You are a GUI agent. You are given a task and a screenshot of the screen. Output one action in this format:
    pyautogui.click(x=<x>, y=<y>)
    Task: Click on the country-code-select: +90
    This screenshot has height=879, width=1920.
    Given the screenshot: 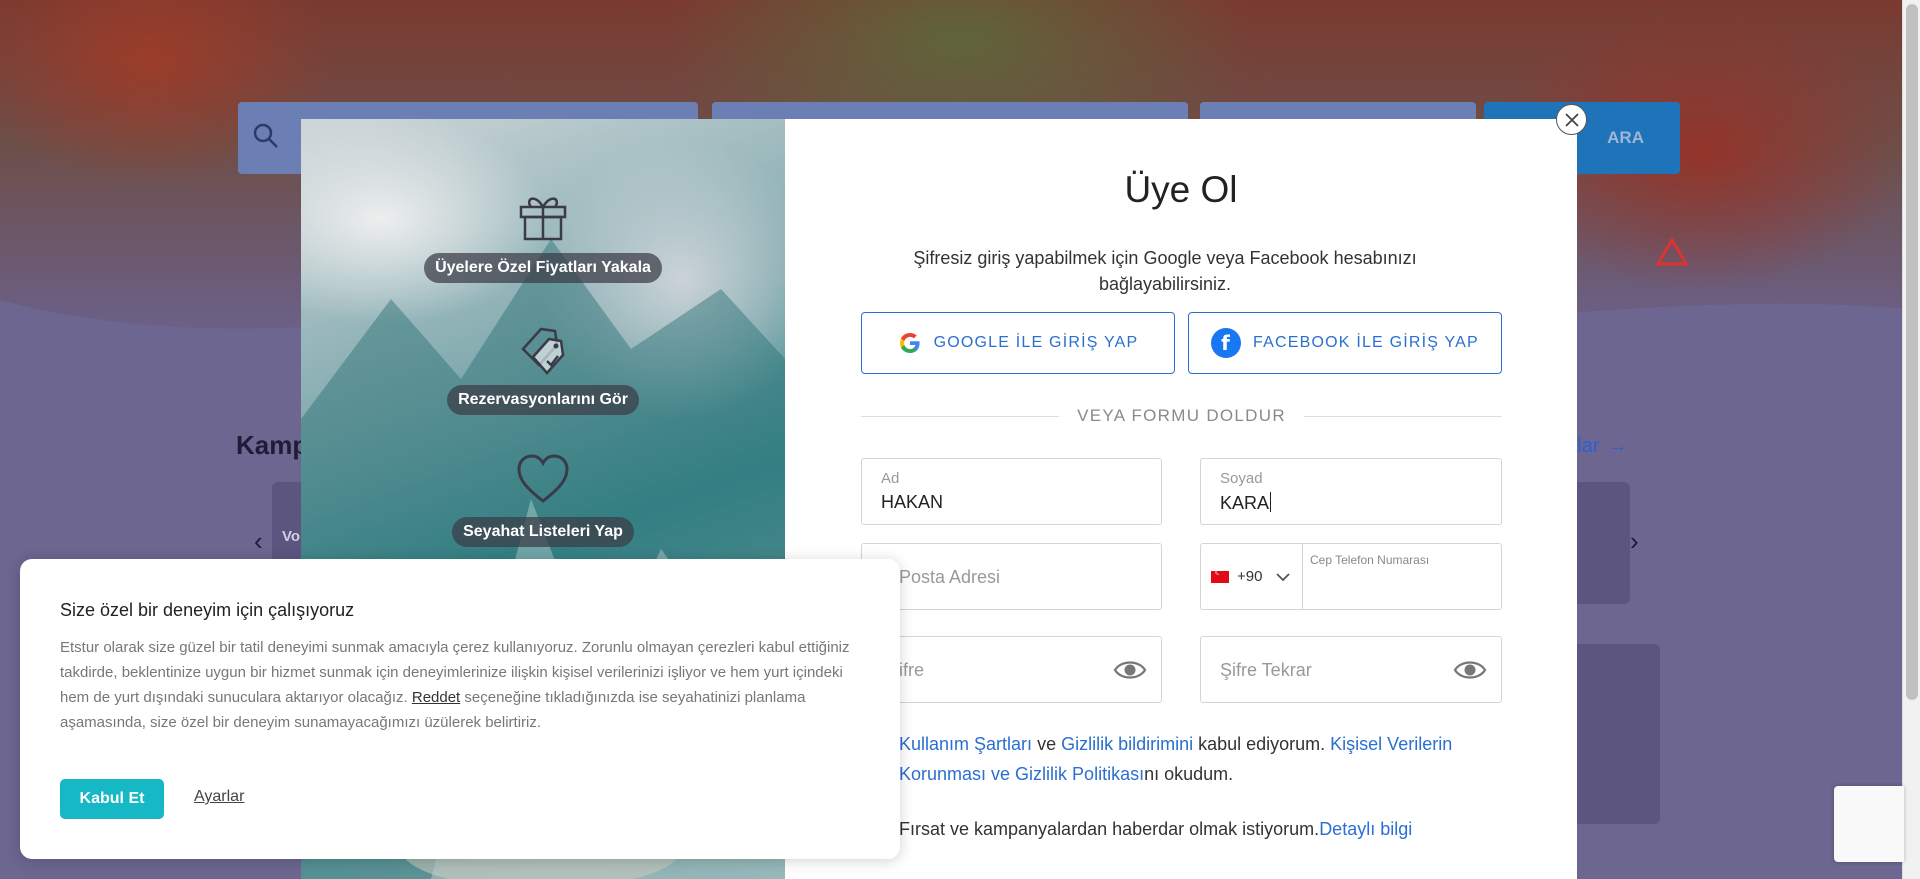 What is the action you would take?
    pyautogui.click(x=1252, y=576)
    